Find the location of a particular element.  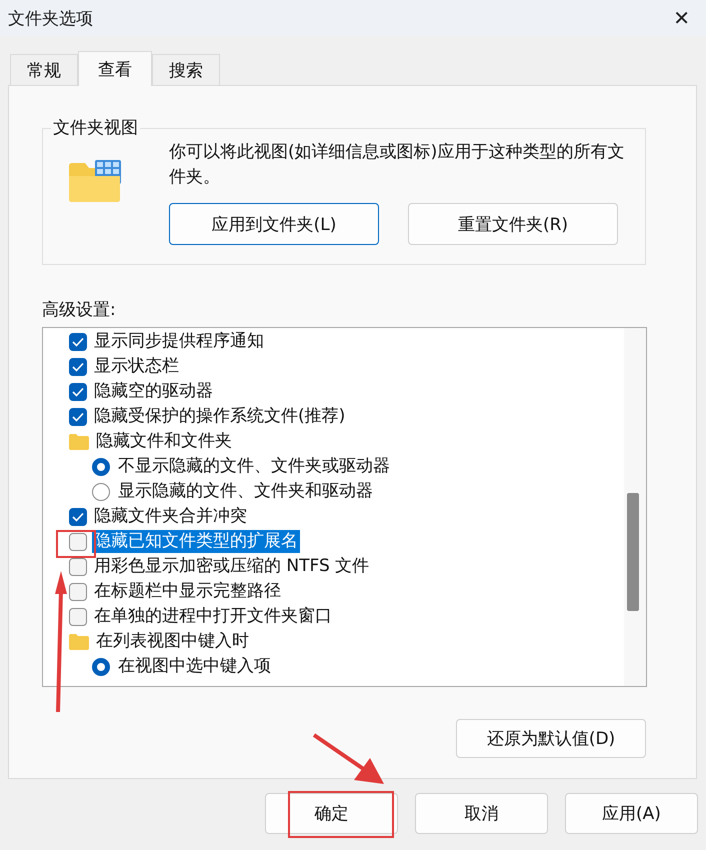

annotation-arrow is located at coordinates (348, 758).